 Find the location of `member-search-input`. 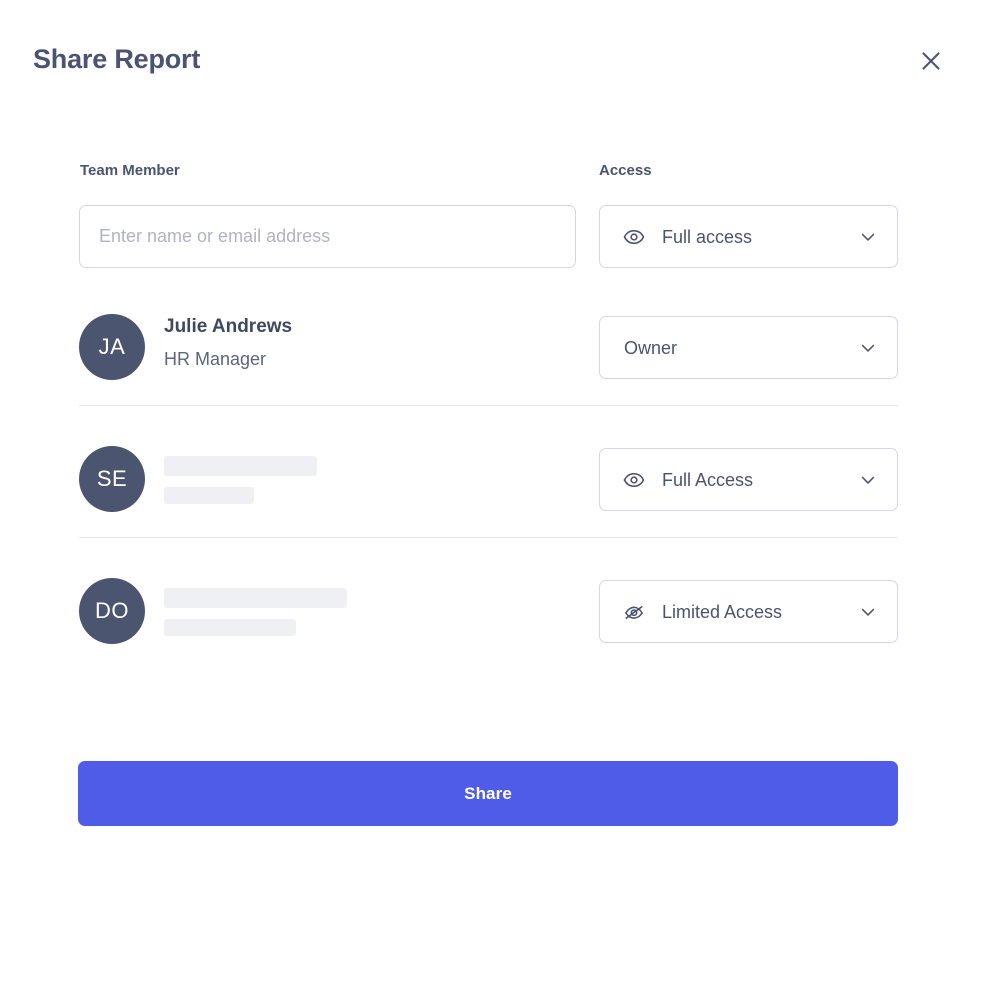

member-search-input is located at coordinates (327, 236).